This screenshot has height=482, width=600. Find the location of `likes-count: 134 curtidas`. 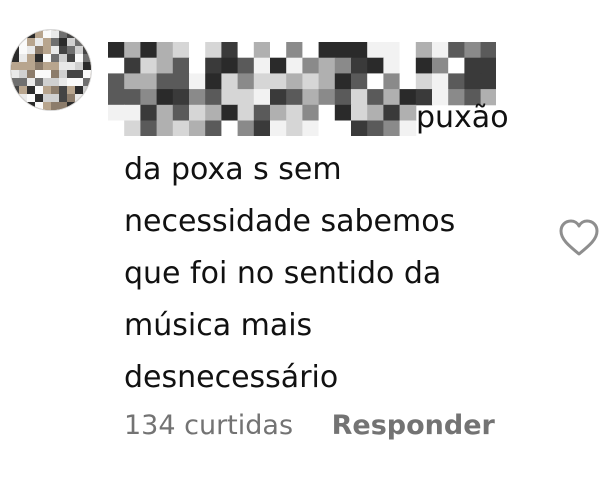

likes-count: 134 curtidas is located at coordinates (208, 425).